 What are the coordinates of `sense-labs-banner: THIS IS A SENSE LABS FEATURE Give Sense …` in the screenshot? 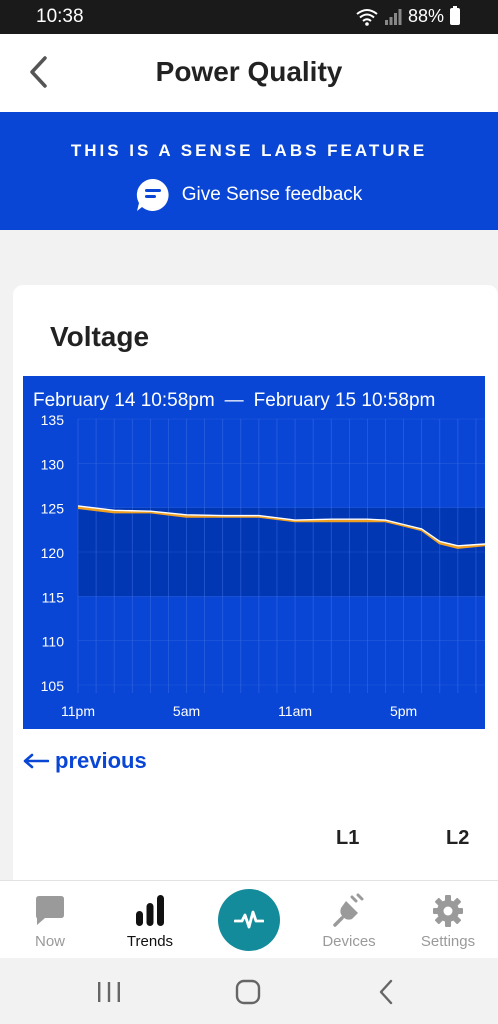 It's located at (249, 171).